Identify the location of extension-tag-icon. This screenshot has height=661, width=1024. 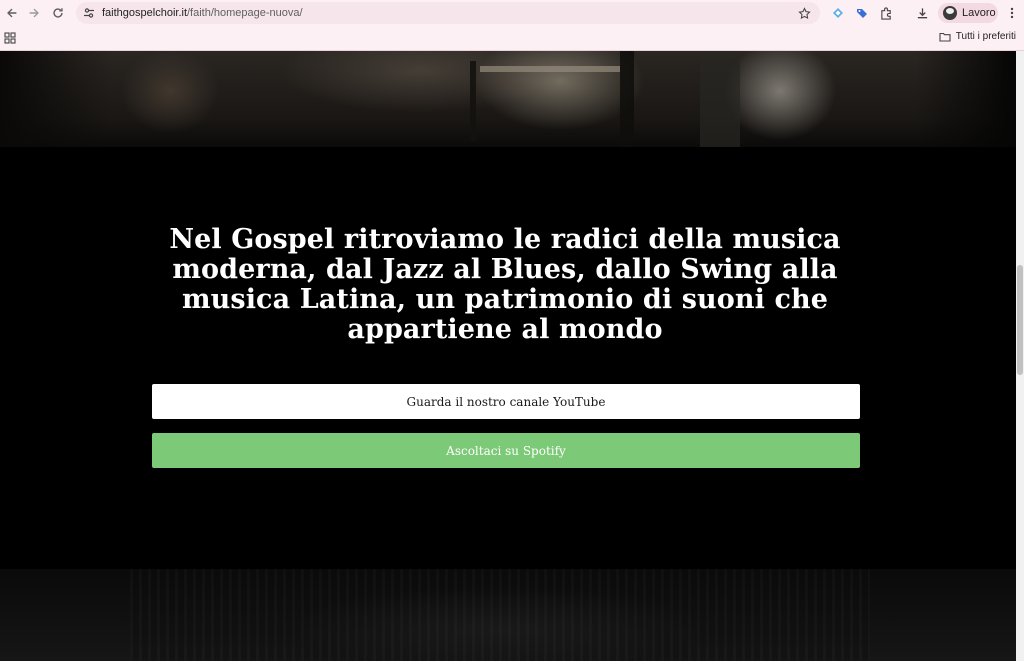
(862, 13).